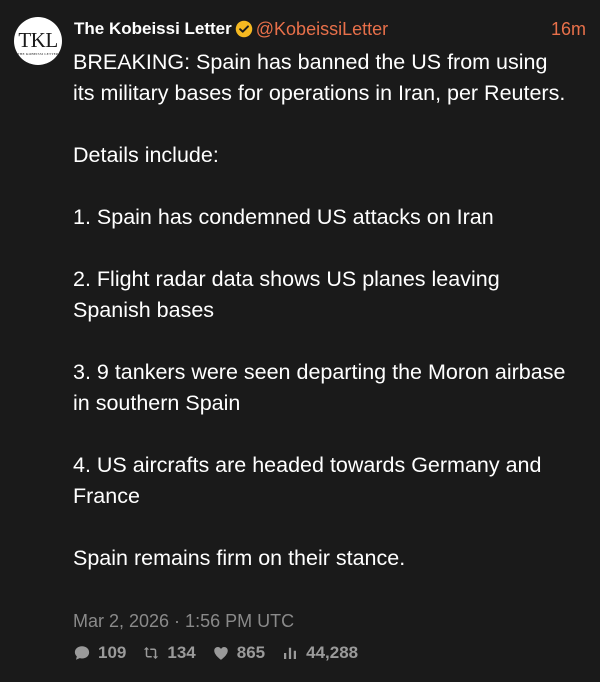  What do you see at coordinates (146, 155) in the screenshot?
I see `post-paragraph: Details include:` at bounding box center [146, 155].